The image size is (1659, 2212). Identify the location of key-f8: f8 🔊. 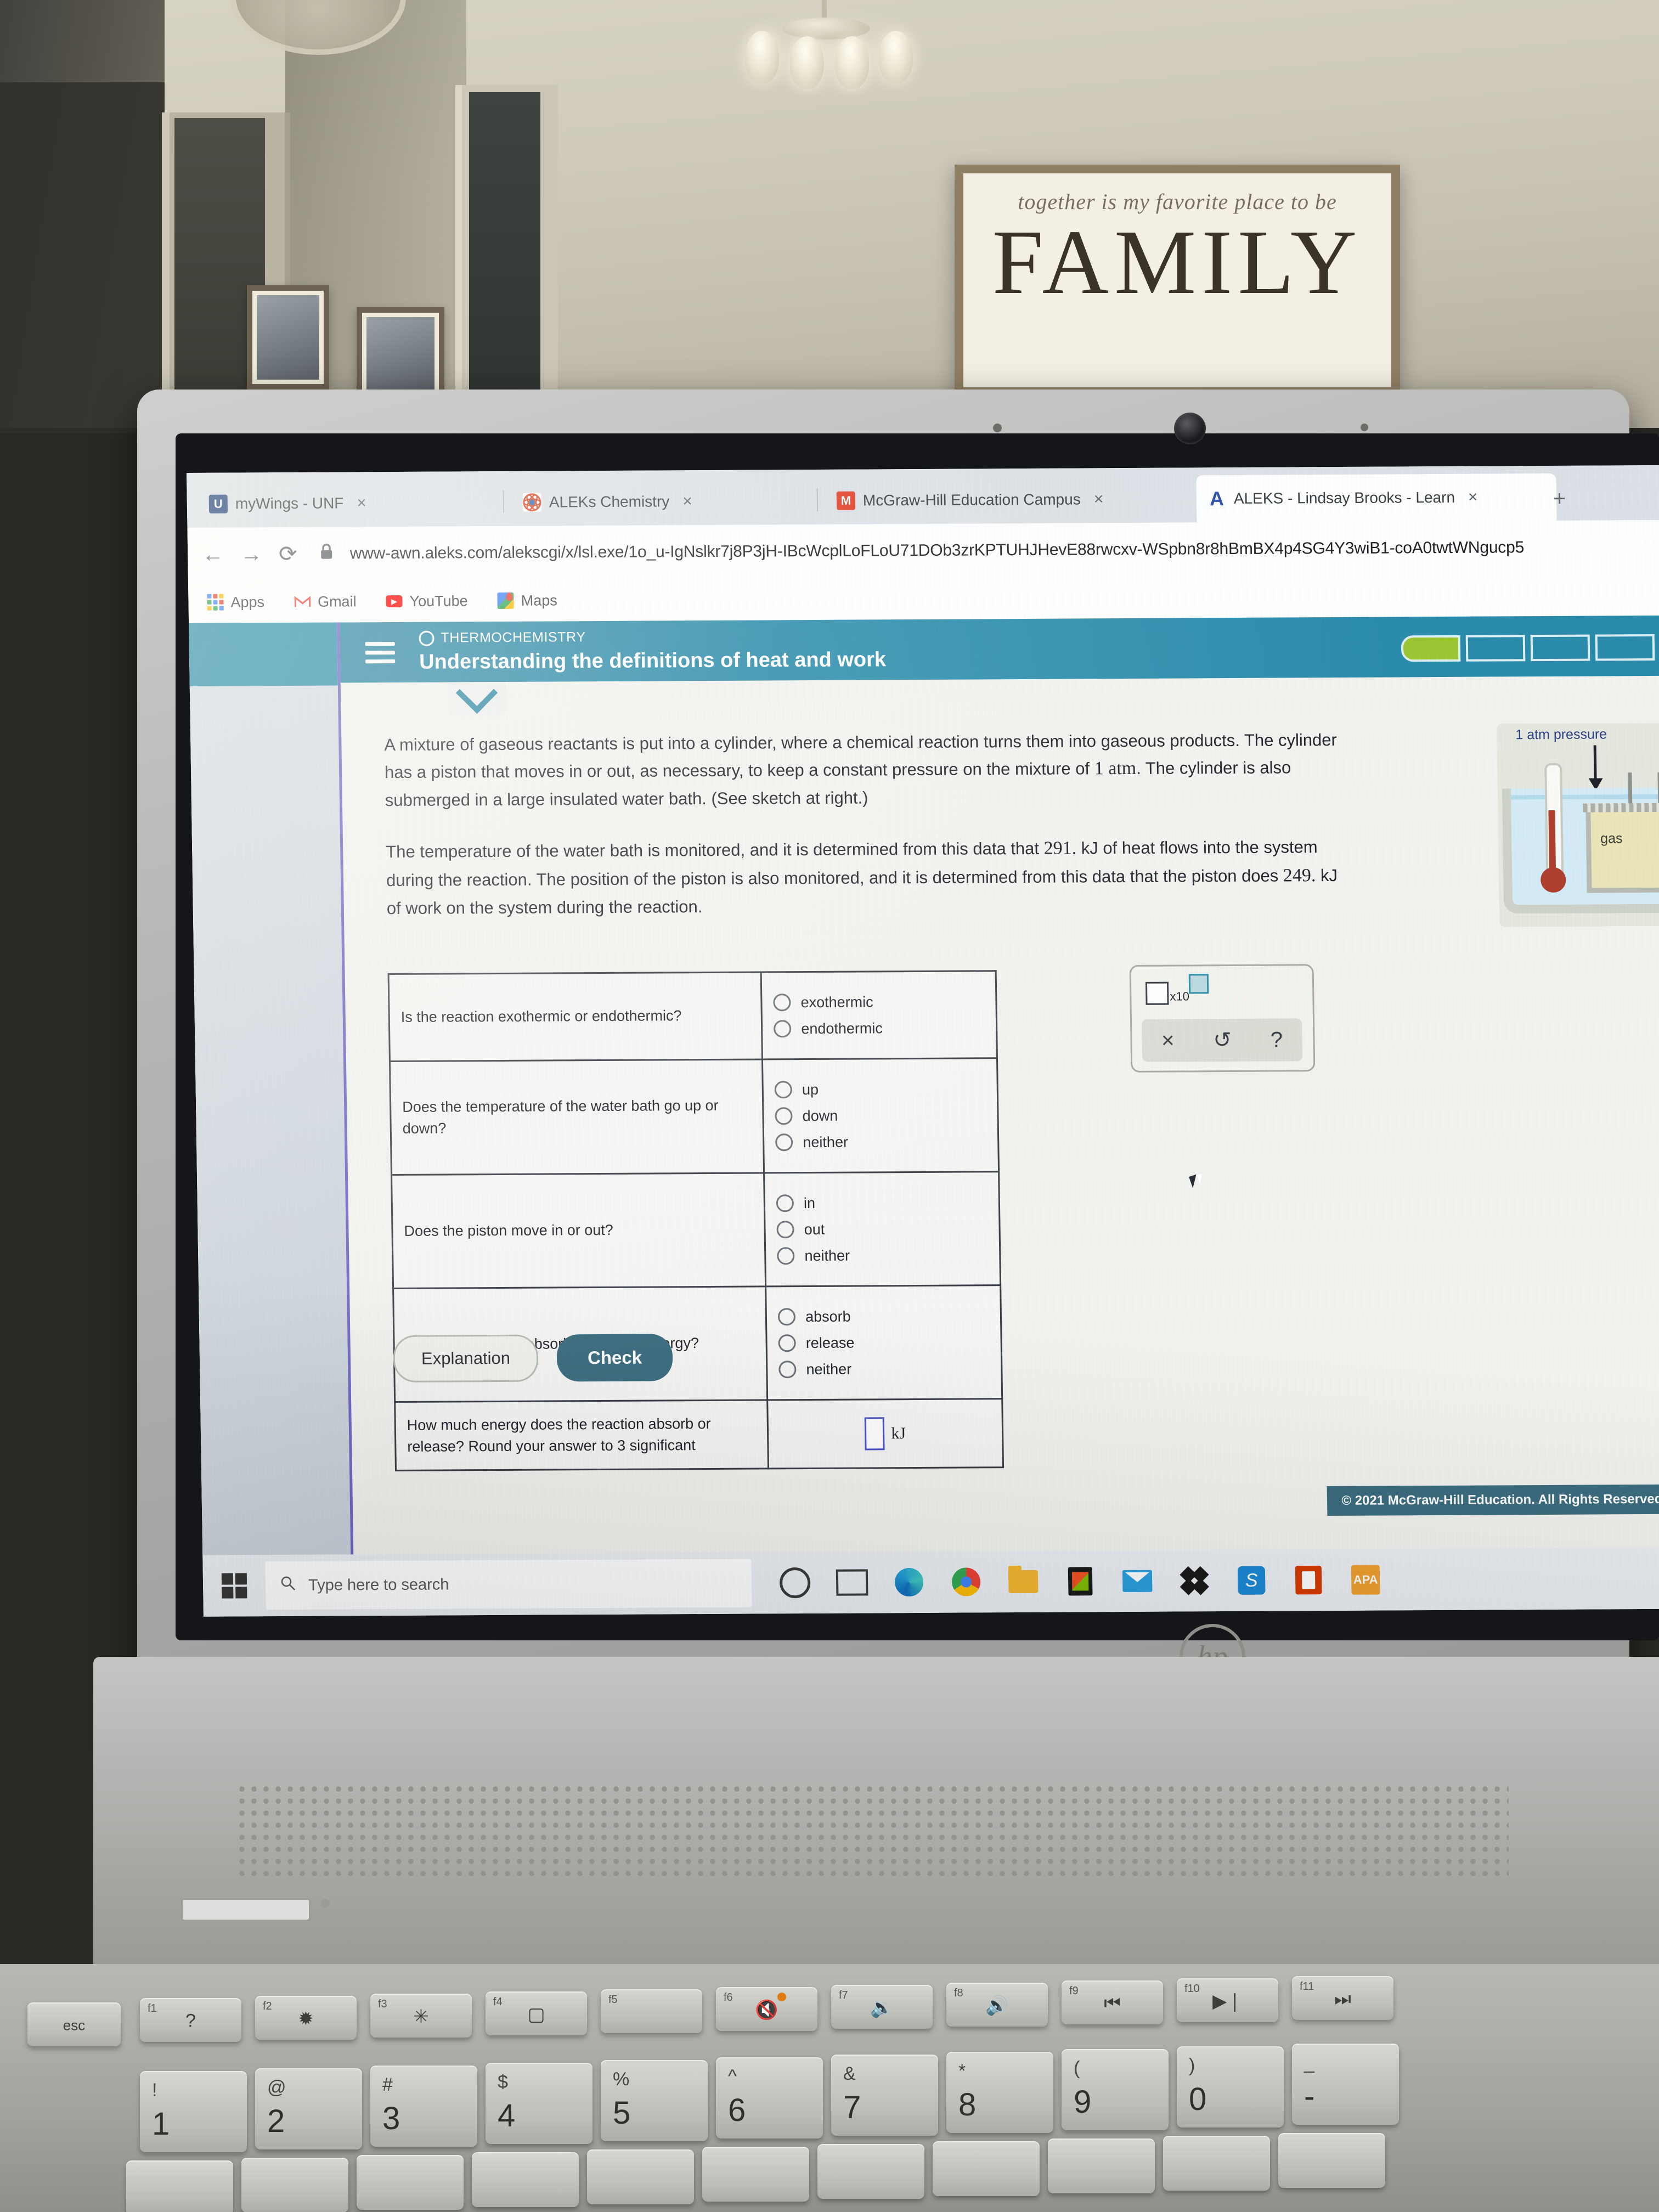
(997, 2005).